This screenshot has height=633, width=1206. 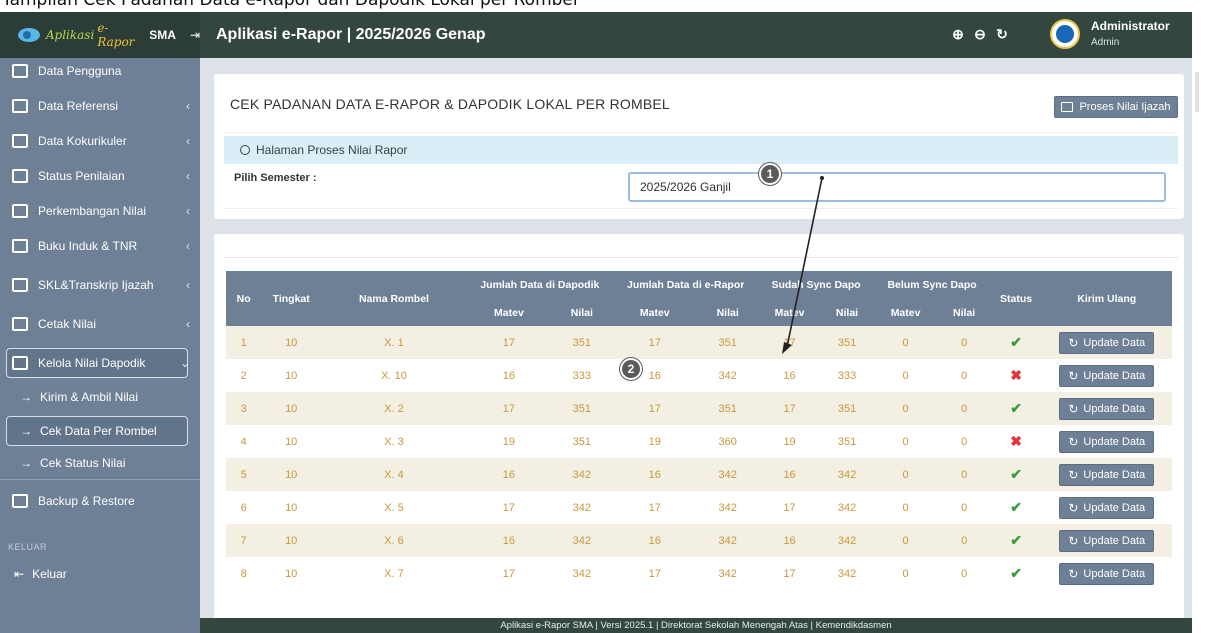 What do you see at coordinates (1130, 26) in the screenshot?
I see `user-name: Administrator` at bounding box center [1130, 26].